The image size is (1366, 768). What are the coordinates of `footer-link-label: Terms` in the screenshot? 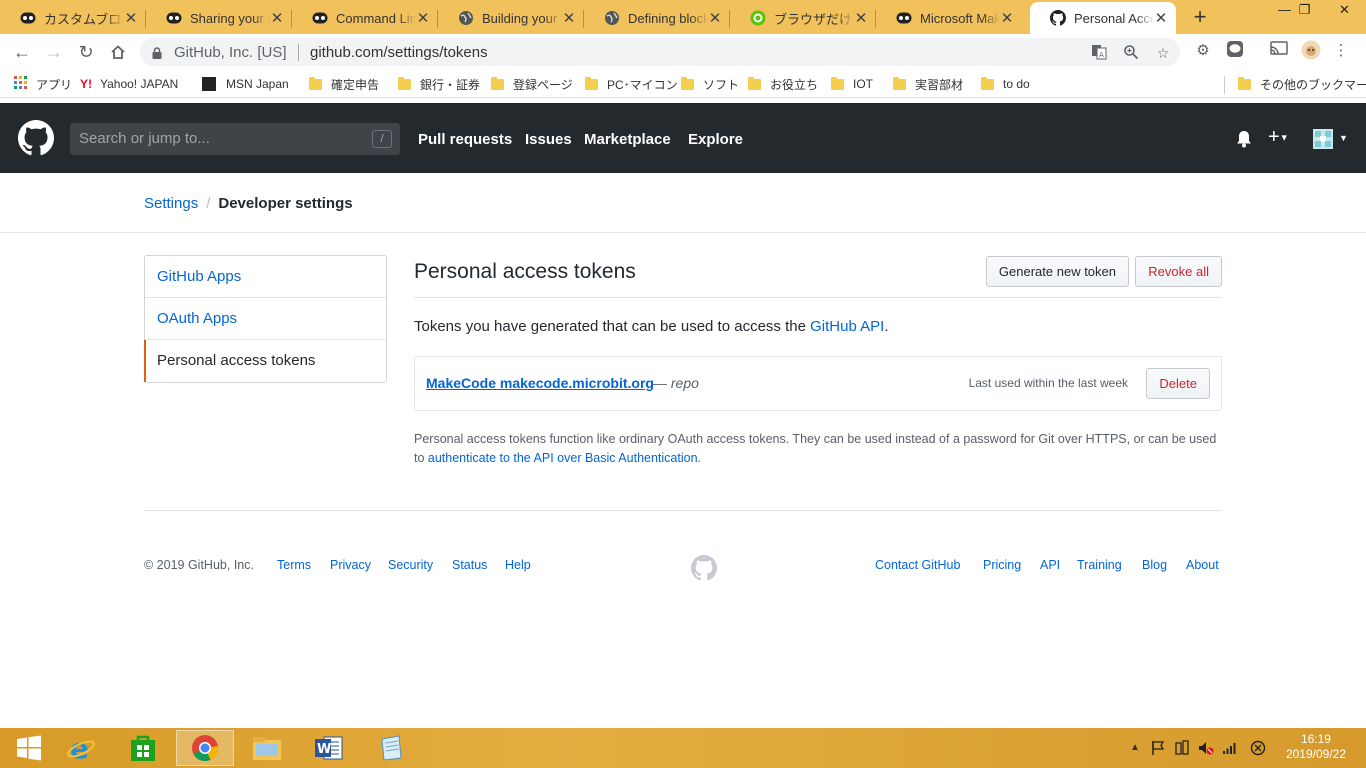 It's located at (294, 565).